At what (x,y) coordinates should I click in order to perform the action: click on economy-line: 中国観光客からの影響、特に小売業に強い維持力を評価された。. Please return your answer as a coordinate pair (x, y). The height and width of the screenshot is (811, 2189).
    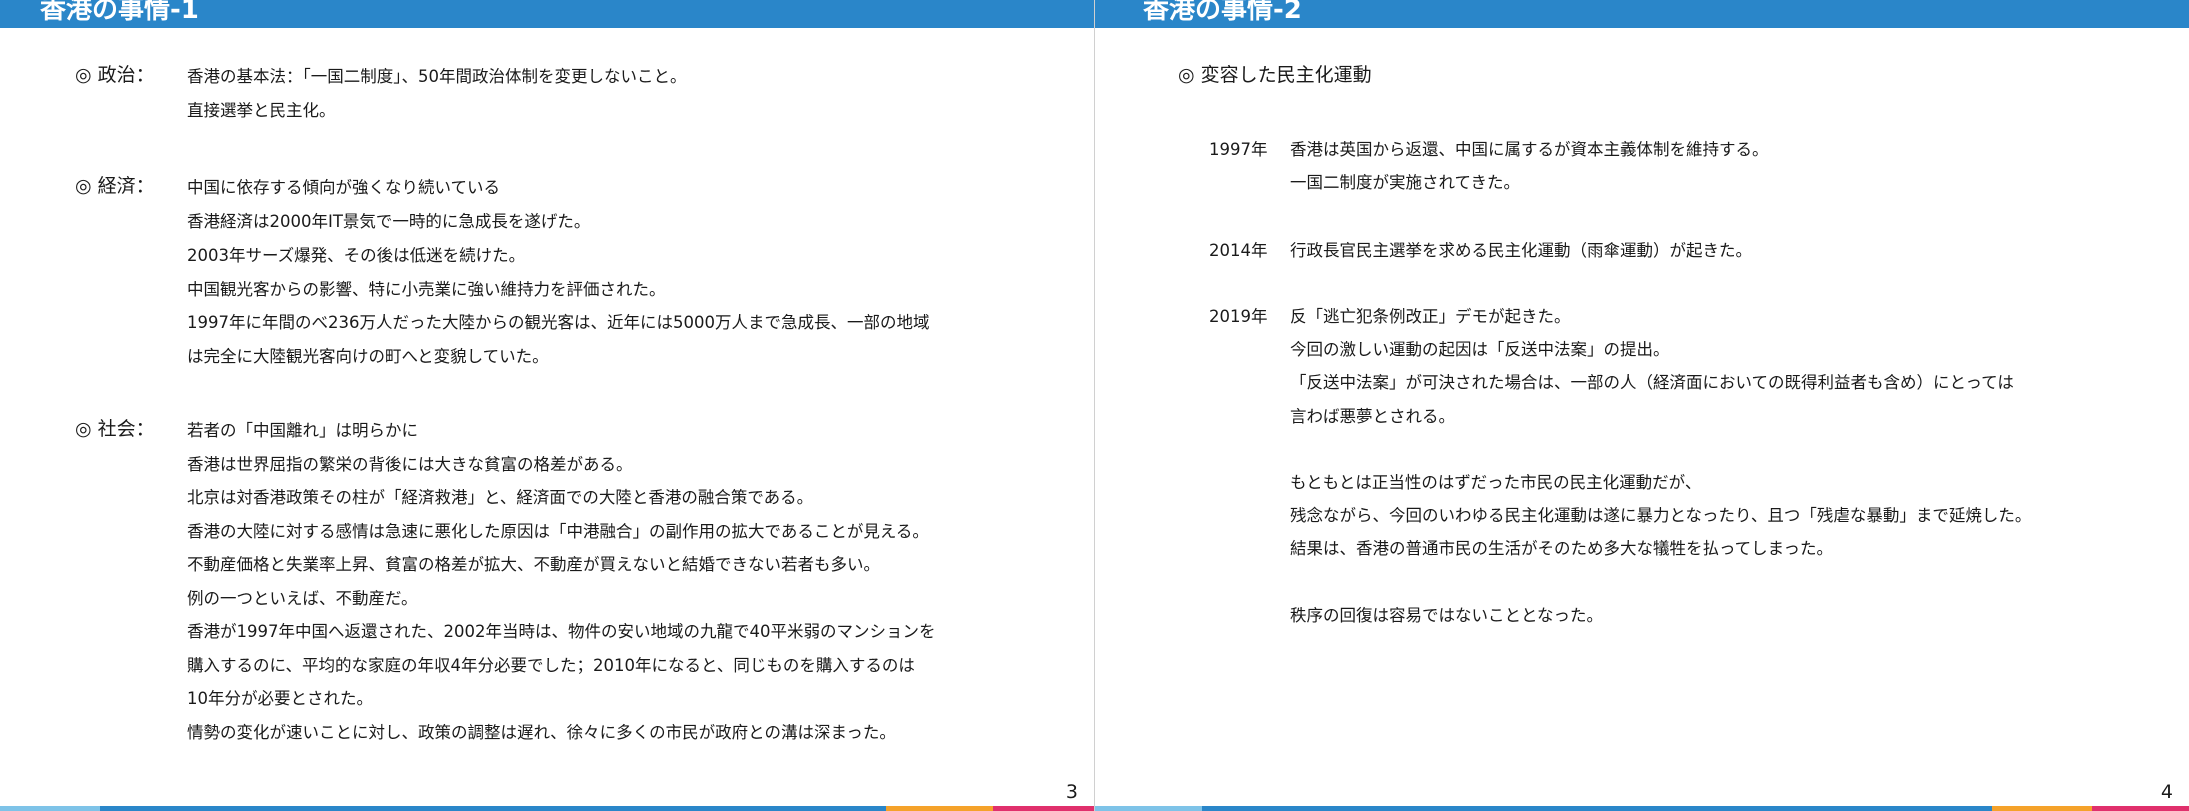
    Looking at the image, I should click on (426, 289).